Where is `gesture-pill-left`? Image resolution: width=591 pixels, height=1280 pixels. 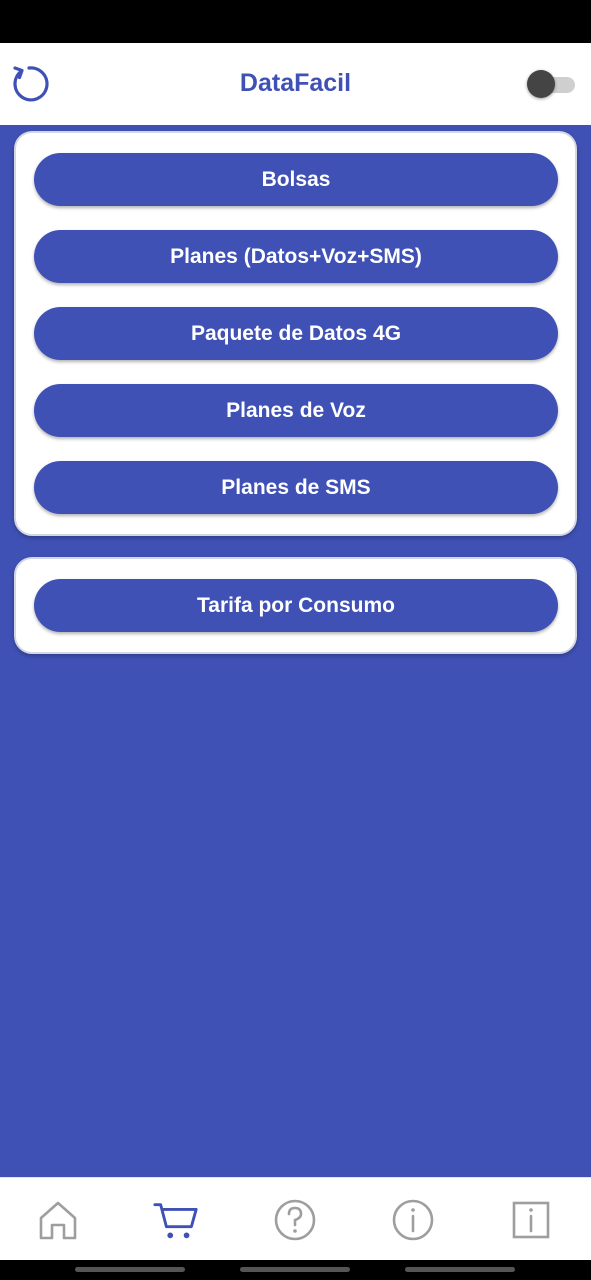
gesture-pill-left is located at coordinates (130, 1269).